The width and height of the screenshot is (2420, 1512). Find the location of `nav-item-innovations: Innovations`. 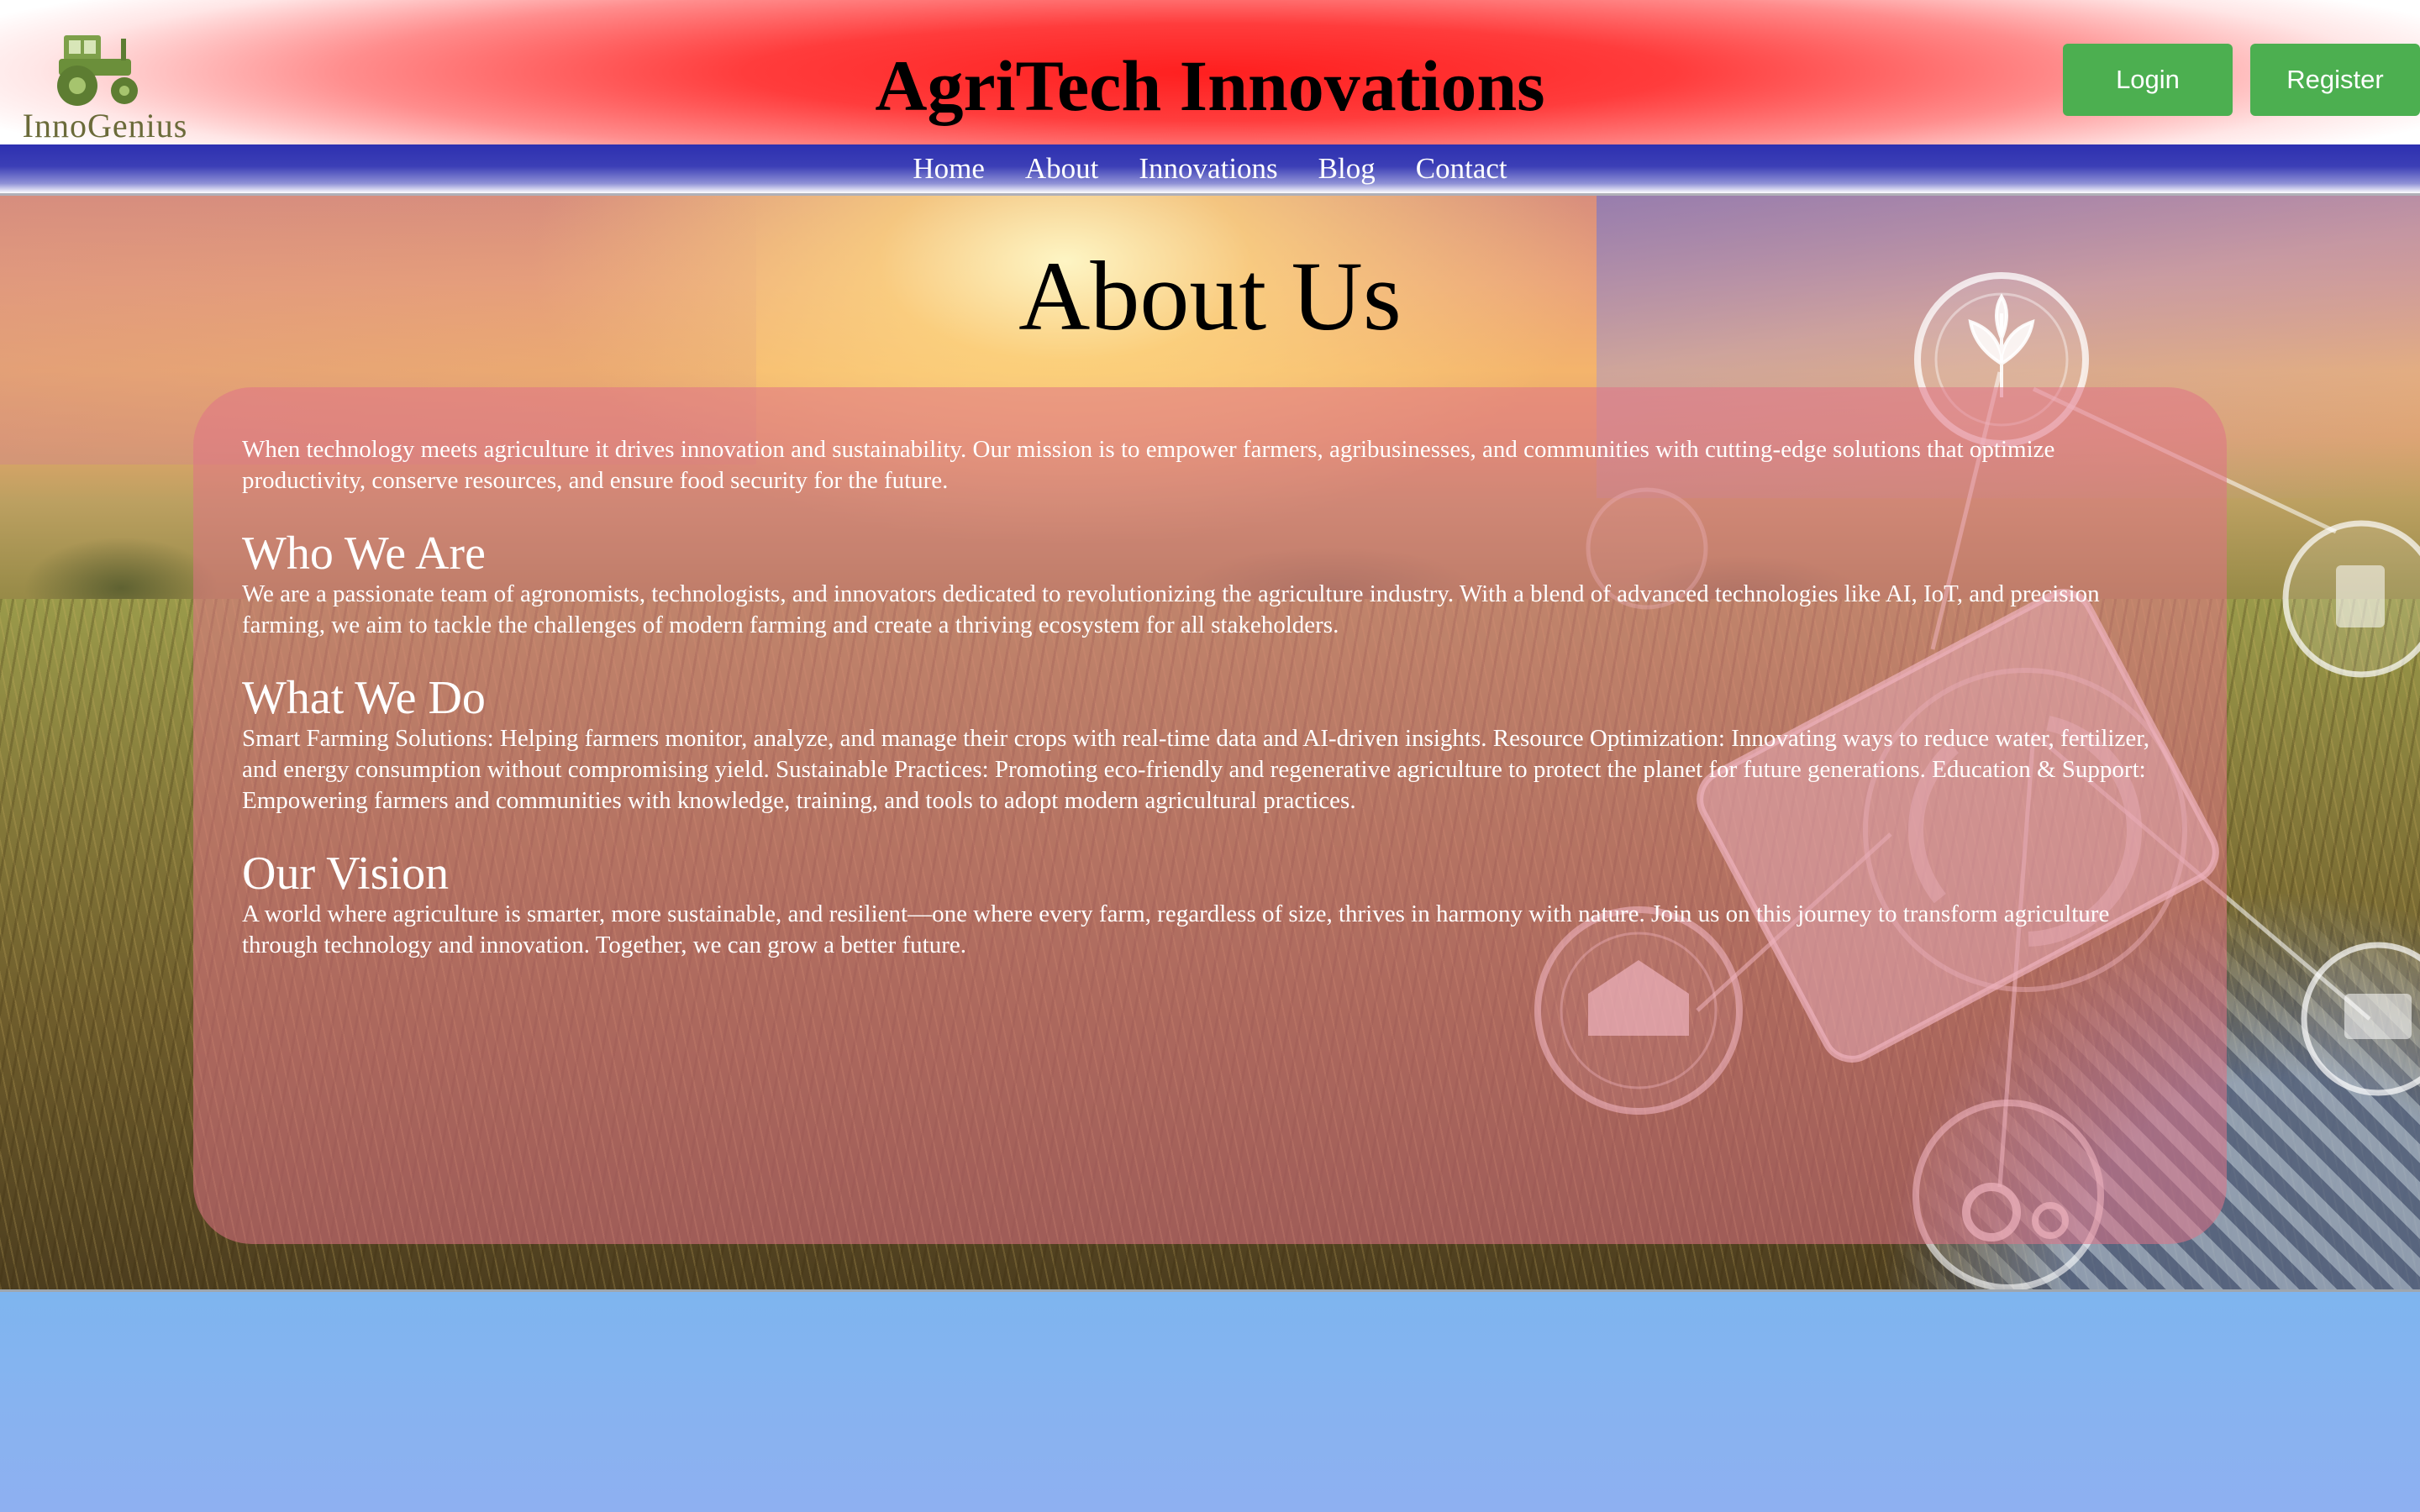

nav-item-innovations: Innovations is located at coordinates (1208, 169).